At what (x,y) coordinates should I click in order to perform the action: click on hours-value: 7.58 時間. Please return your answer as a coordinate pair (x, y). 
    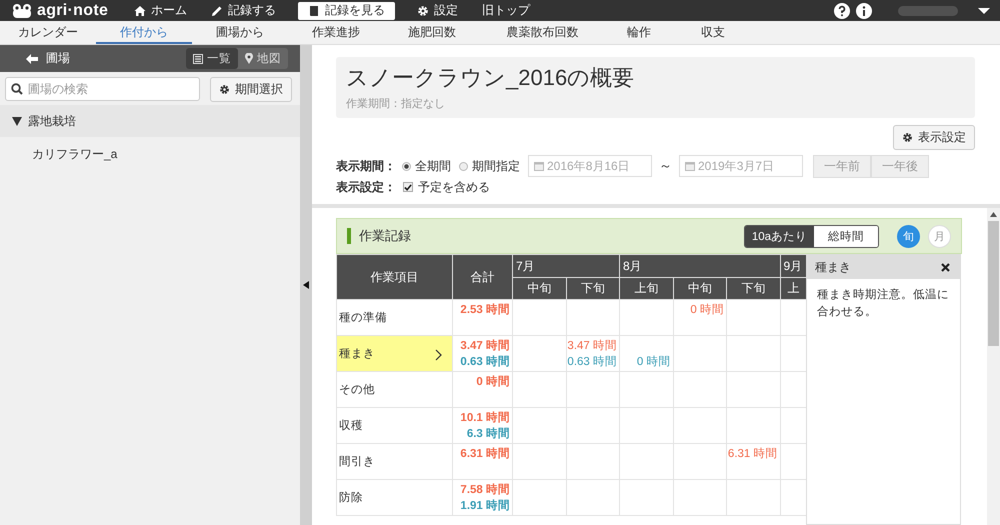
    Looking at the image, I should click on (484, 490).